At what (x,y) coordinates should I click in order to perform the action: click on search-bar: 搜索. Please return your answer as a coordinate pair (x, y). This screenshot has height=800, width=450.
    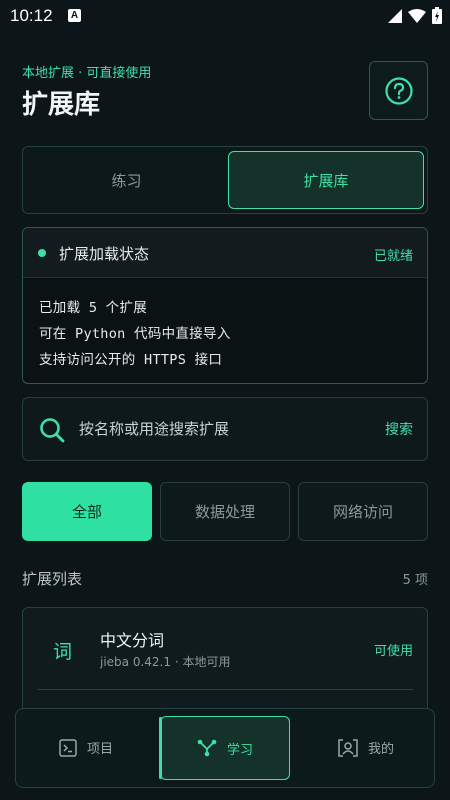
    Looking at the image, I should click on (225, 429).